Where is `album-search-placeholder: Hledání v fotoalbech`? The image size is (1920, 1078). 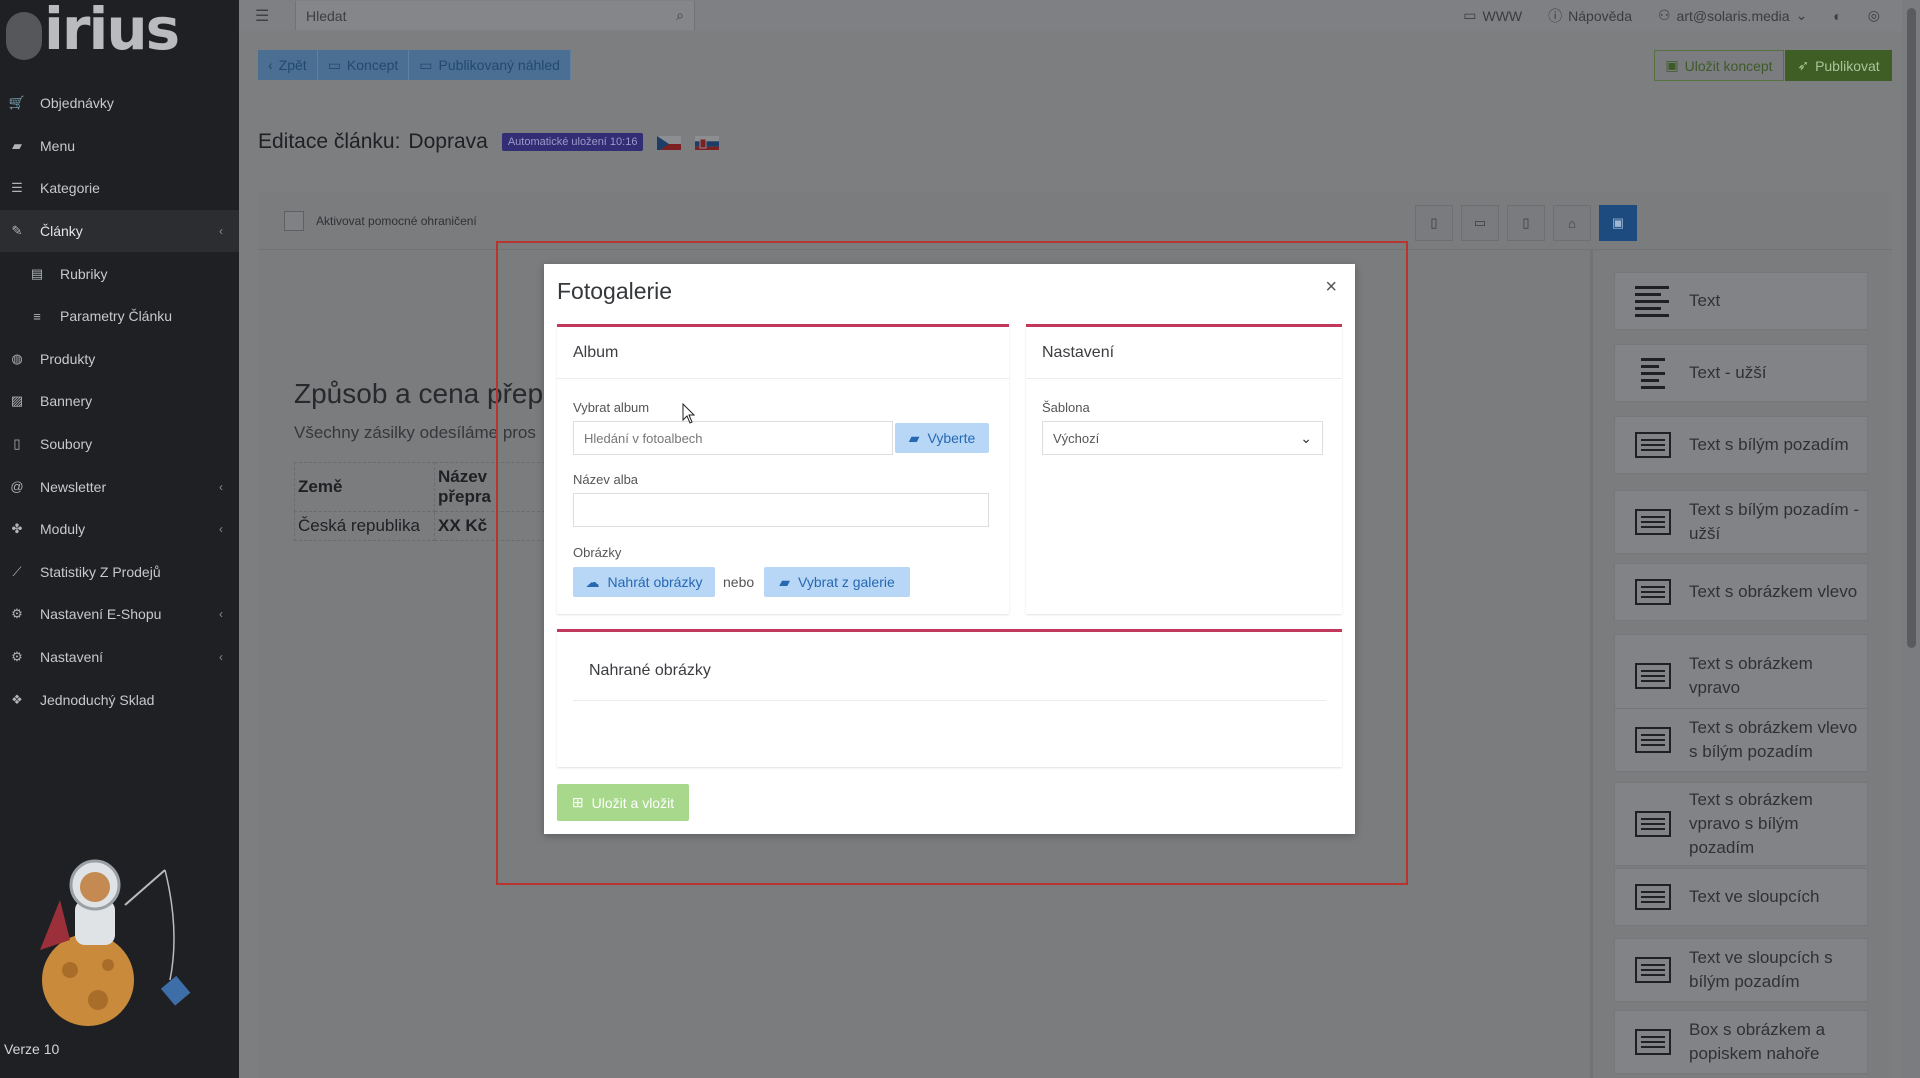 album-search-placeholder: Hledání v fotoalbech is located at coordinates (643, 438).